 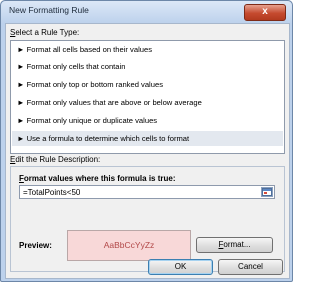 I want to click on collapse-dialog-button, so click(x=267, y=192).